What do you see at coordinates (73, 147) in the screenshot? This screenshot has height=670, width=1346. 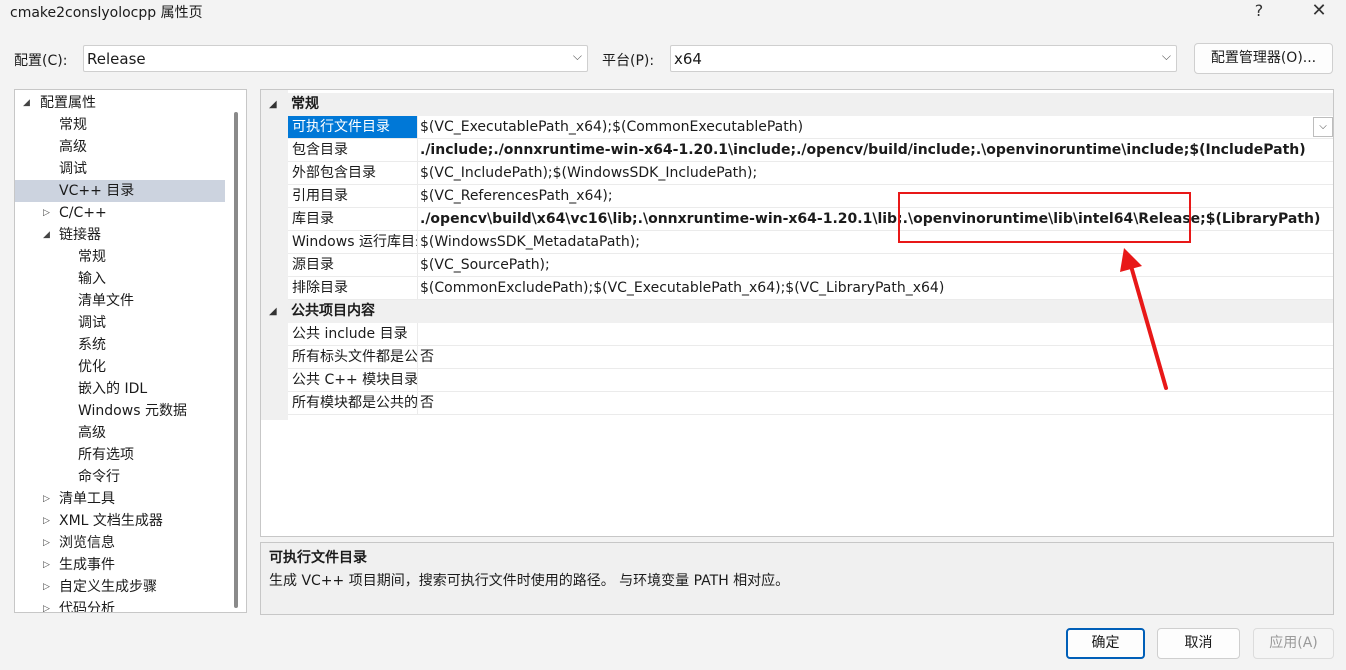 I see `tree-item-label: 高级` at bounding box center [73, 147].